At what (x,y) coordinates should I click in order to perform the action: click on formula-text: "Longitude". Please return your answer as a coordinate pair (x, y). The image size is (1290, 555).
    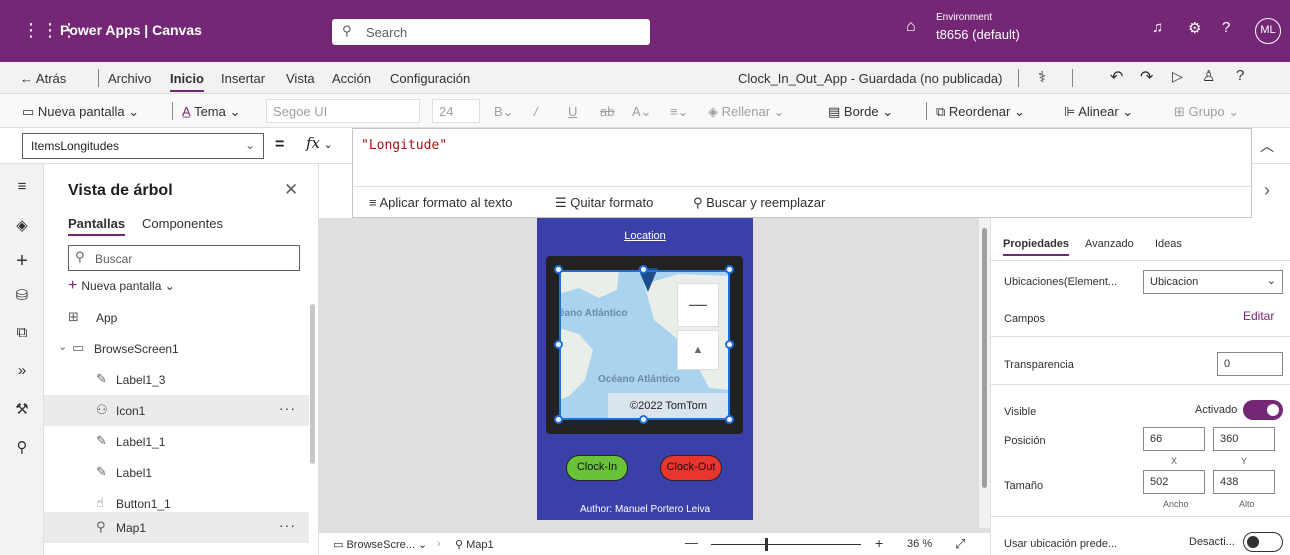
    Looking at the image, I should click on (404, 145).